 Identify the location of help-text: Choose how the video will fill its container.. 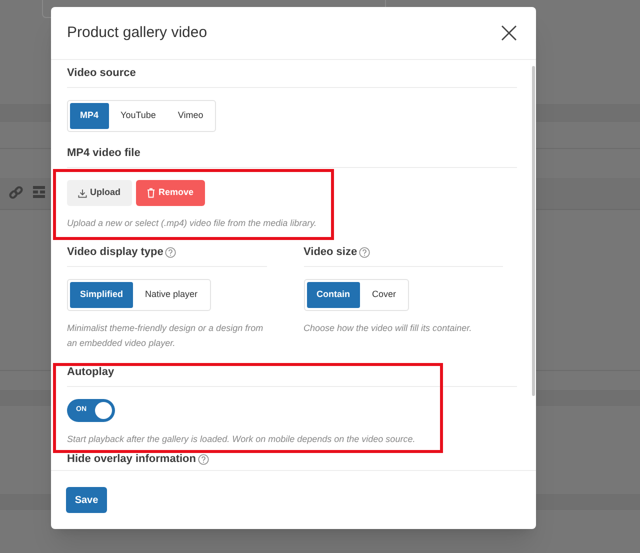
(388, 328).